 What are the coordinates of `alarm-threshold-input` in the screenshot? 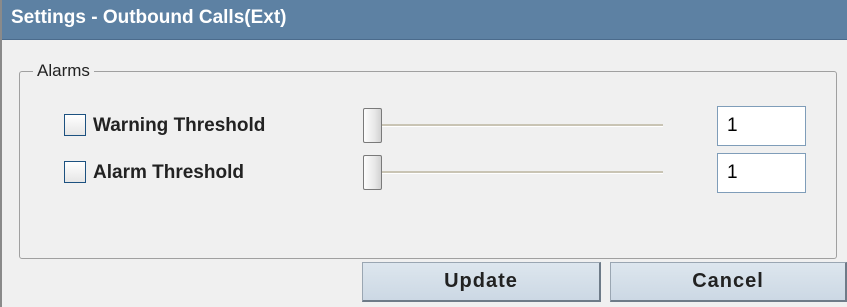 It's located at (761, 173).